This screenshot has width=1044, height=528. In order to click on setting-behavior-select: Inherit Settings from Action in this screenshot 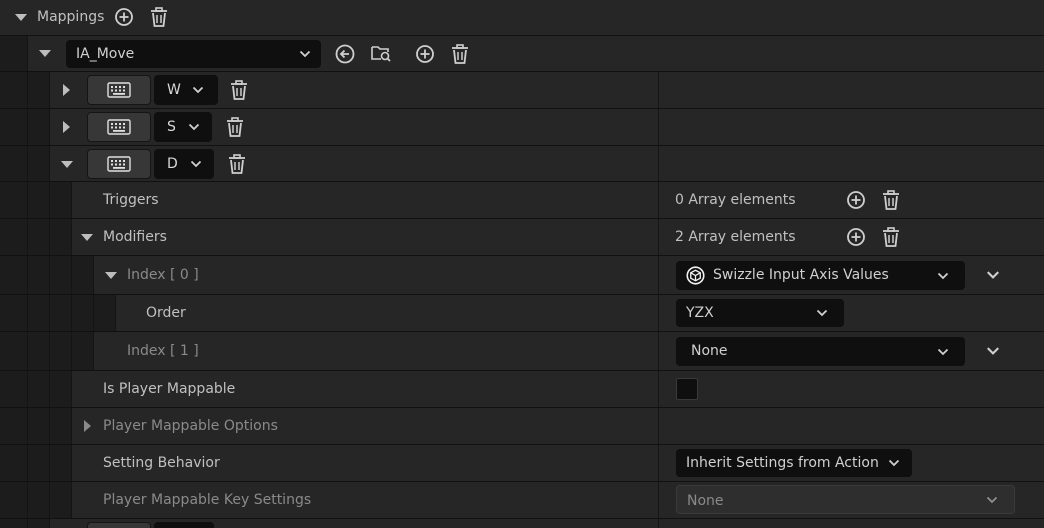, I will do `click(794, 463)`.